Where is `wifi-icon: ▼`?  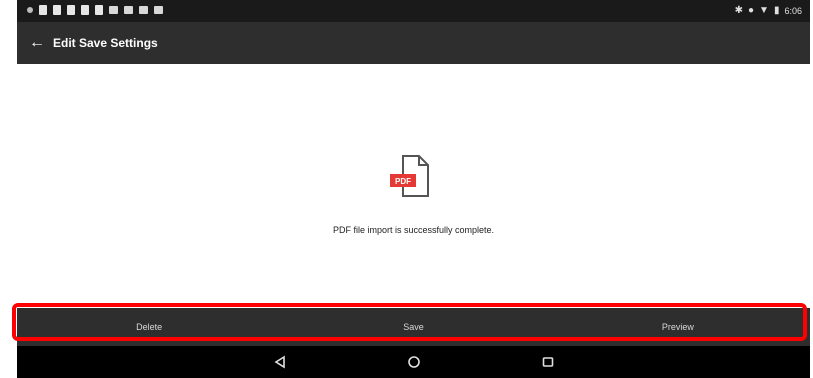 wifi-icon: ▼ is located at coordinates (764, 10).